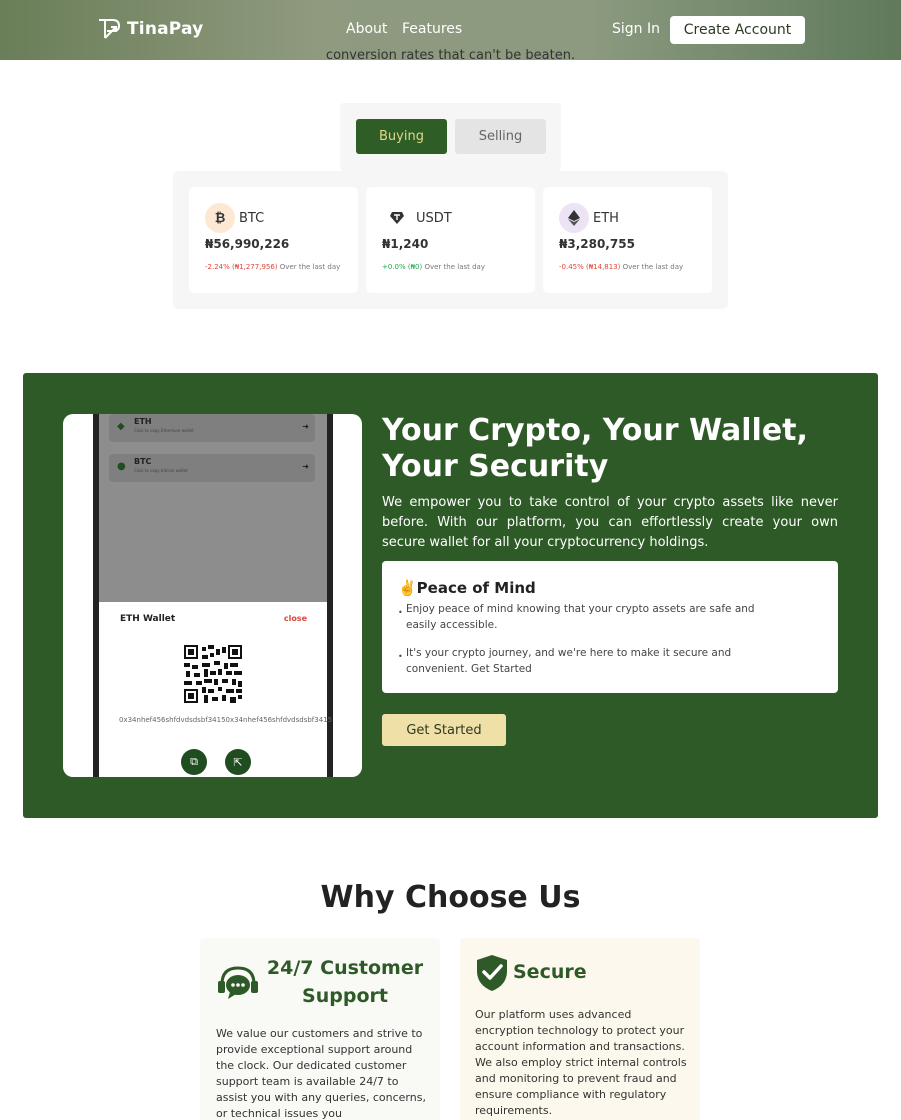  I want to click on logo-mark-icon, so click(110, 29).